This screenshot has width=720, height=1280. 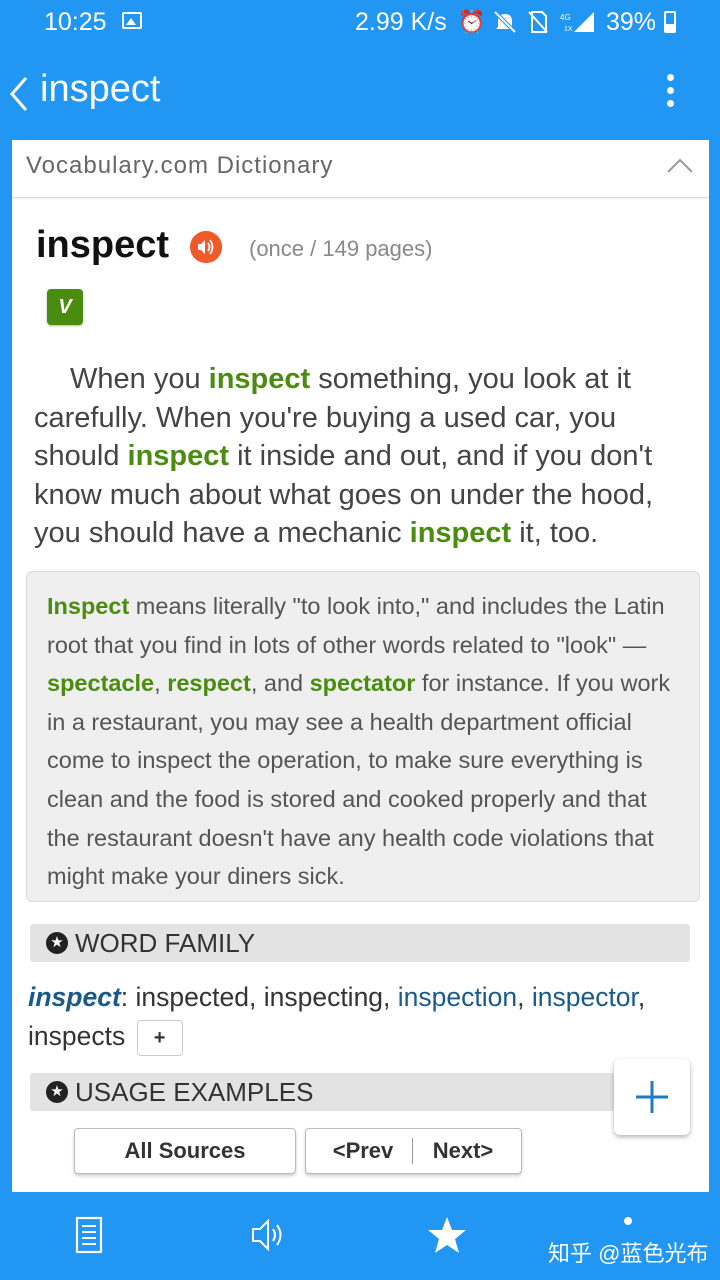 I want to click on dictionary-title: Vocabulary.com Dictionary, so click(x=180, y=165).